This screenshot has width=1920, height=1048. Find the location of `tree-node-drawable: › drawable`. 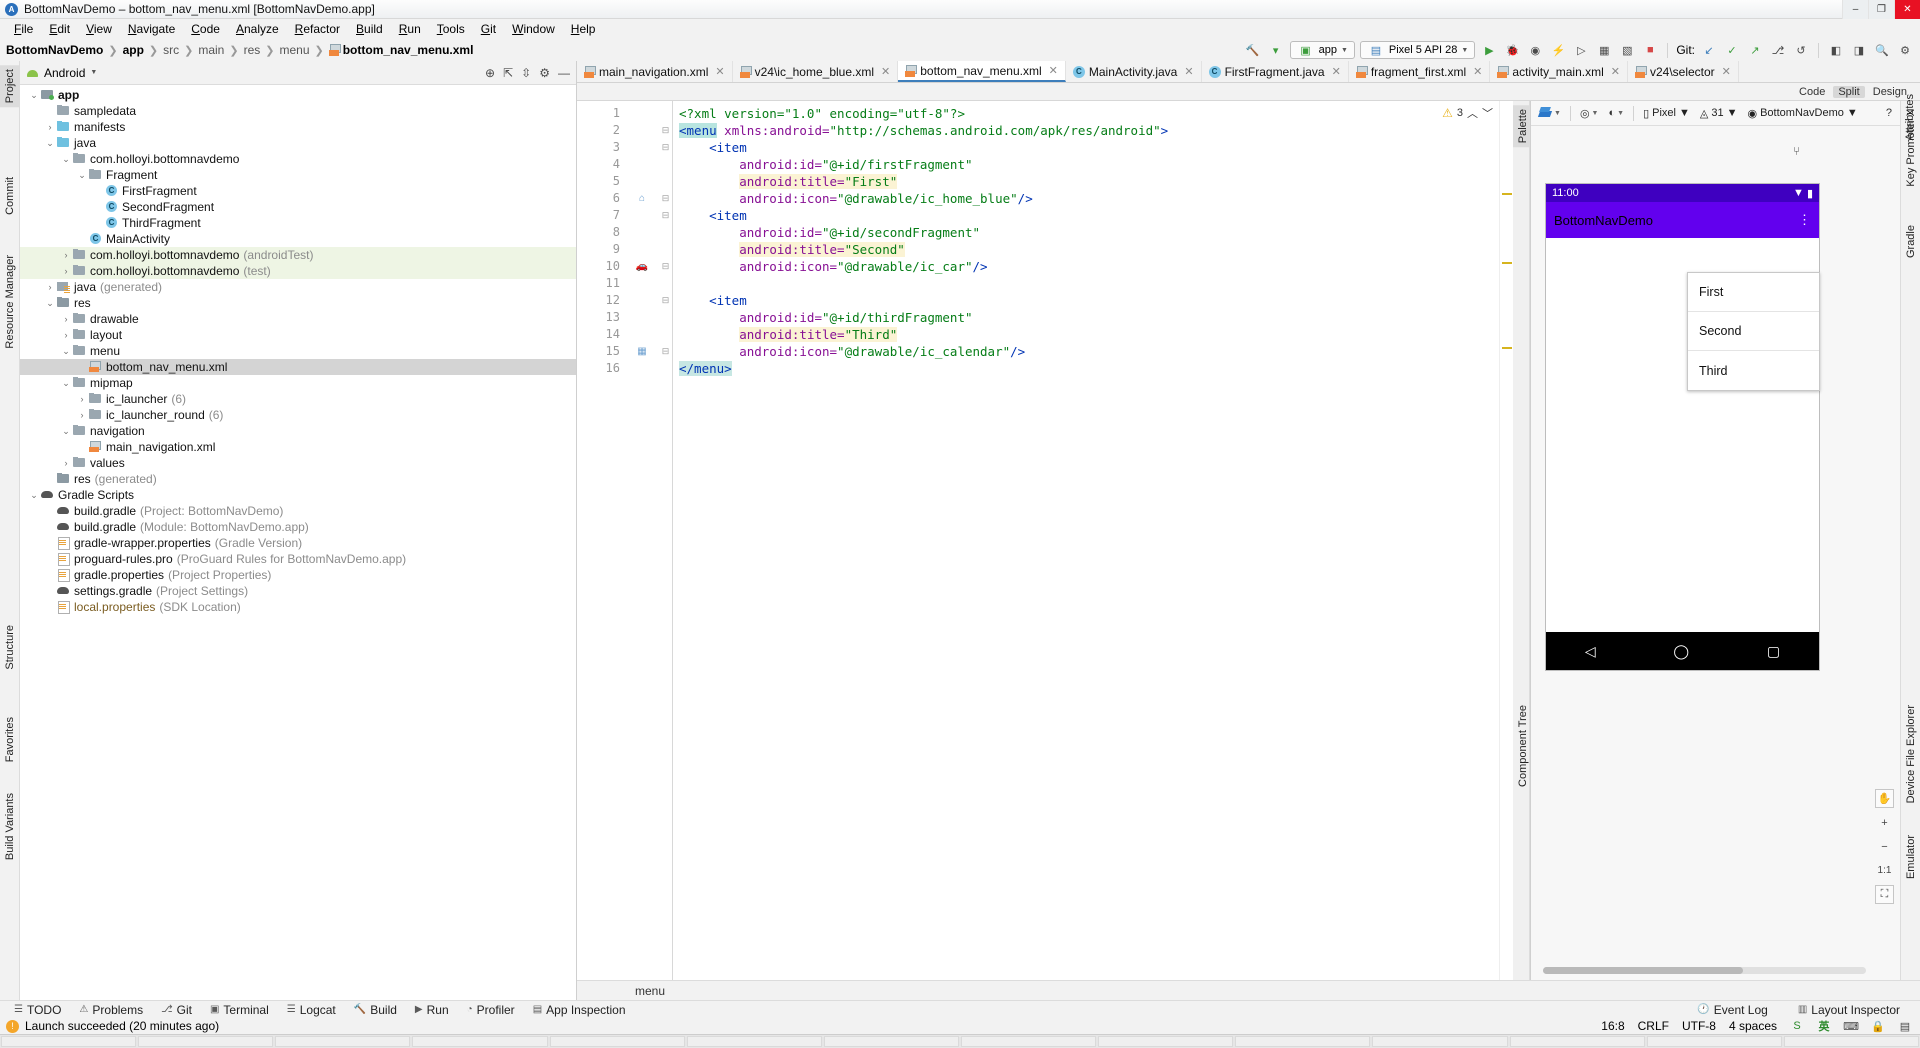

tree-node-drawable: › drawable is located at coordinates (298, 319).